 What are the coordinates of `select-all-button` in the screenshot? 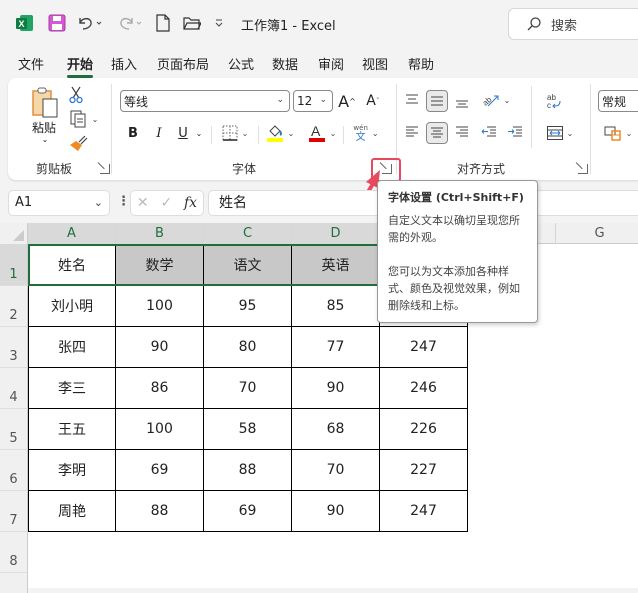 It's located at (14, 233).